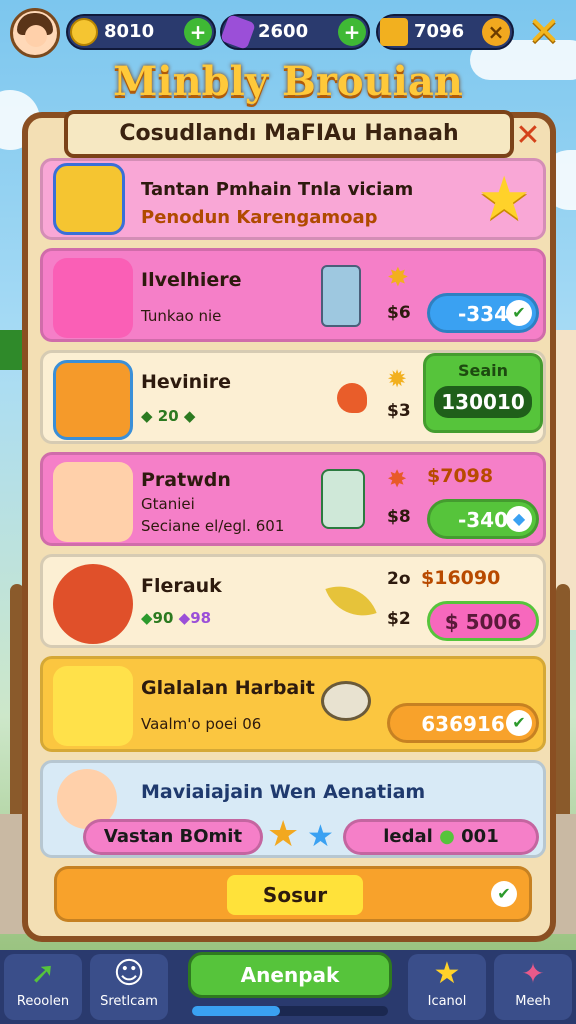 The height and width of the screenshot is (1024, 576). I want to click on progress-bar, so click(290, 1011).